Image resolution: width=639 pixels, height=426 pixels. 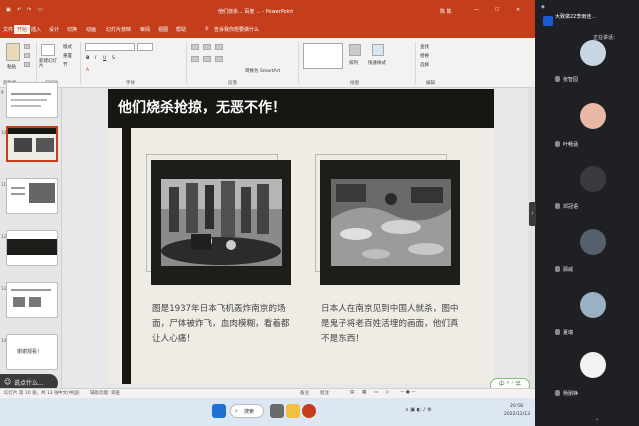 I want to click on italic-icon: I, so click(x=95, y=58).